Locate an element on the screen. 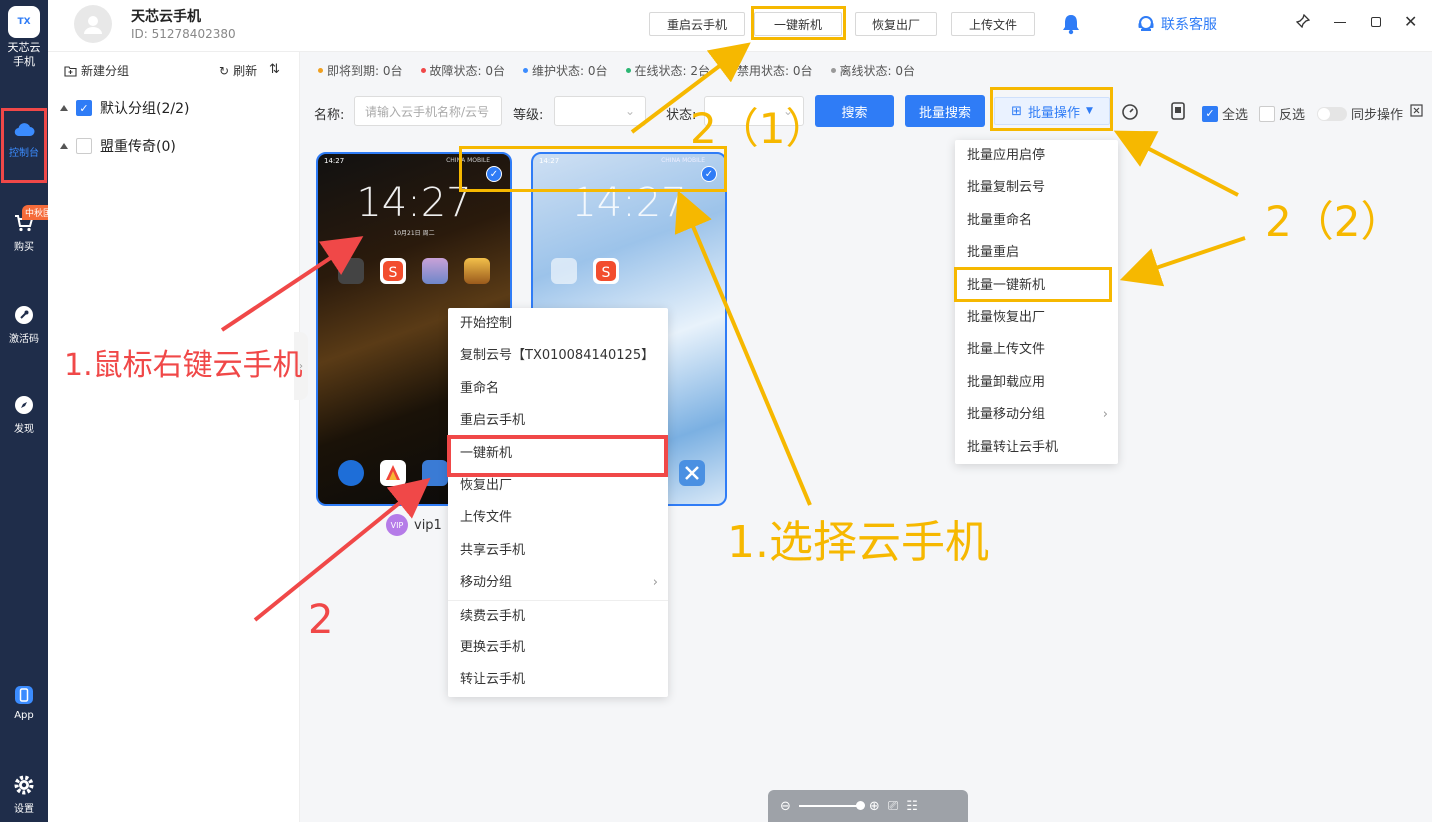 The image size is (1432, 822). file-app-icon is located at coordinates (435, 473).